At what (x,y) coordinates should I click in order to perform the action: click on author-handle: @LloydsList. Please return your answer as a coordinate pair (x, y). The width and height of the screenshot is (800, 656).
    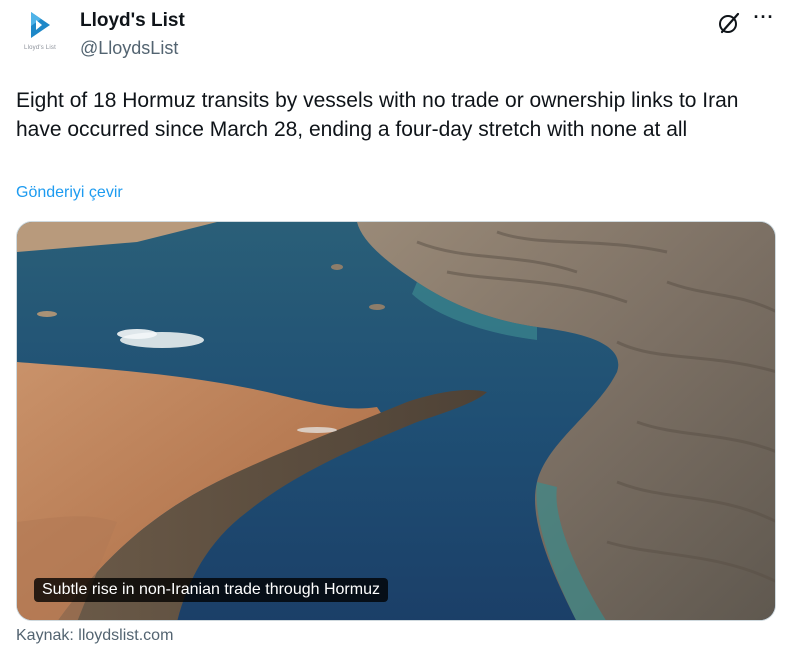
    Looking at the image, I should click on (129, 48).